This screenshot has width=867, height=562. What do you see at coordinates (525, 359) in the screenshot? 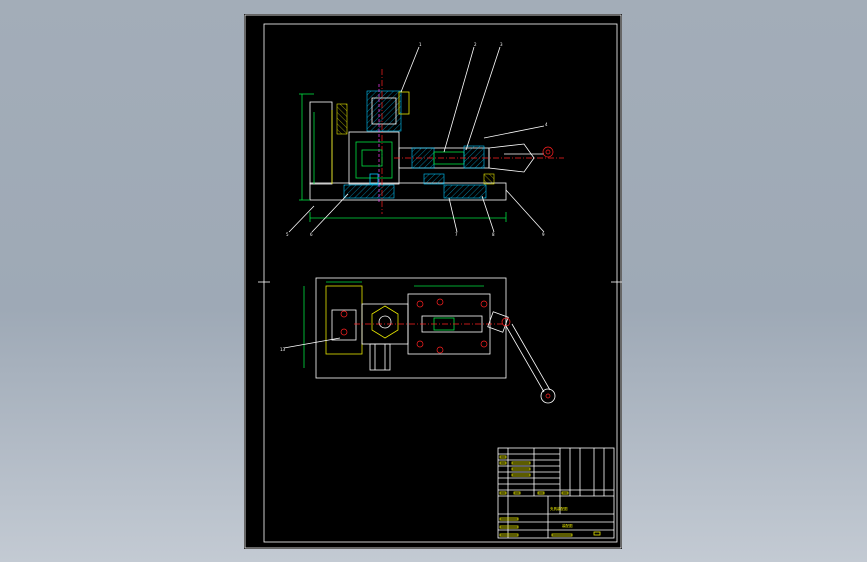
I see `plan-handle-rod` at bounding box center [525, 359].